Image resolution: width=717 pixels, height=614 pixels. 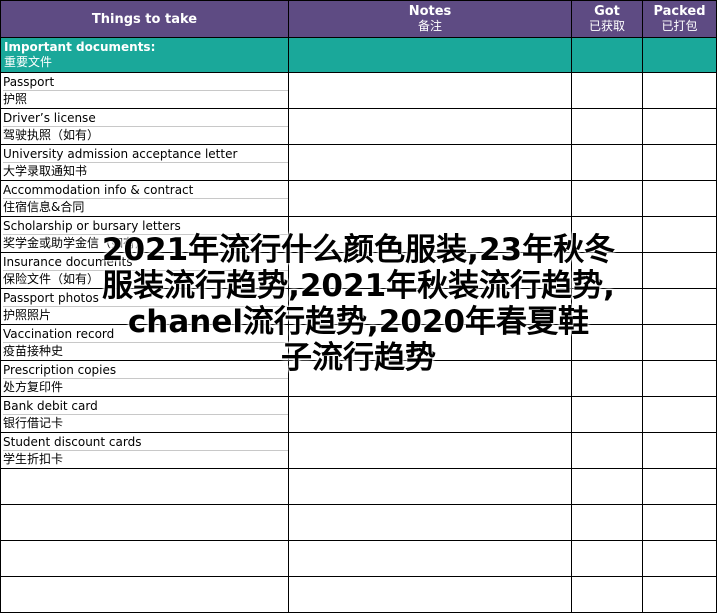 I want to click on item-name-en: Driver’s license, so click(x=145, y=118).